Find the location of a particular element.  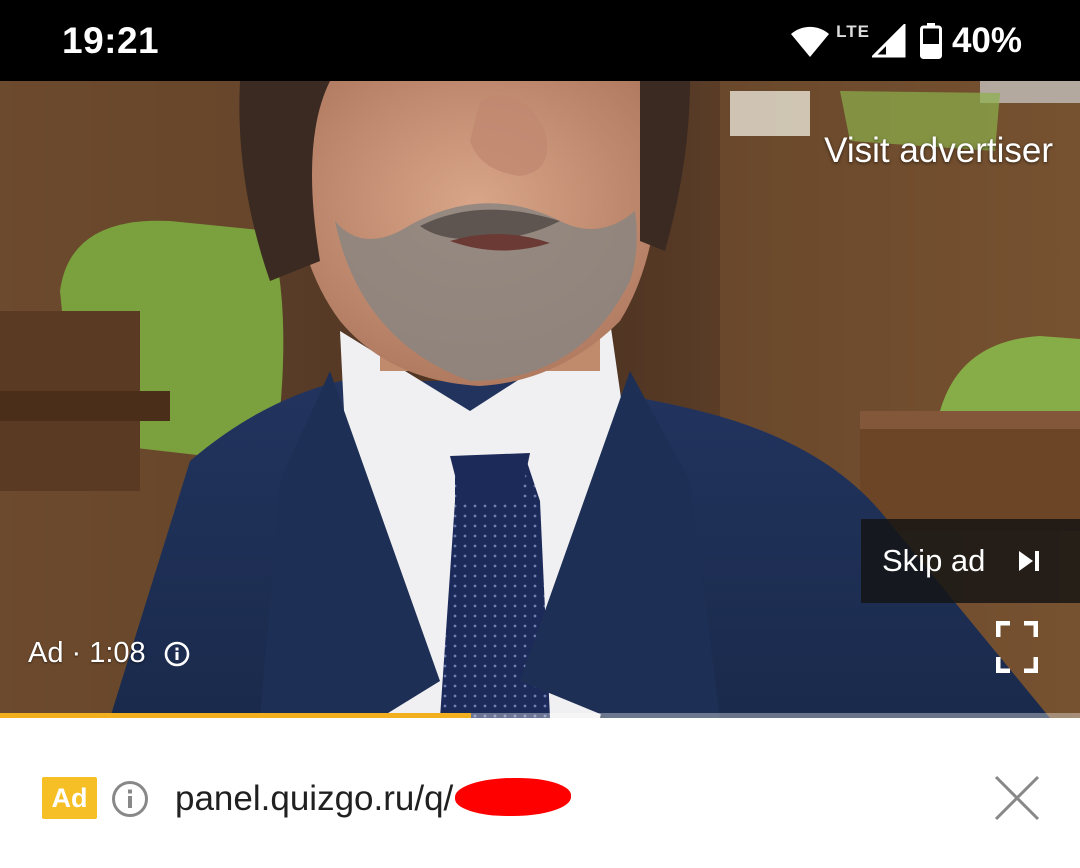

ad-badge: Ad is located at coordinates (69, 798).